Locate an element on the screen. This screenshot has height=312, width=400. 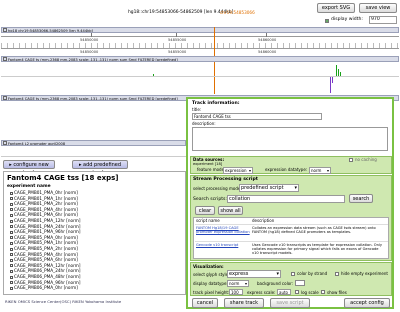
search-button: search is located at coordinates (361, 198).